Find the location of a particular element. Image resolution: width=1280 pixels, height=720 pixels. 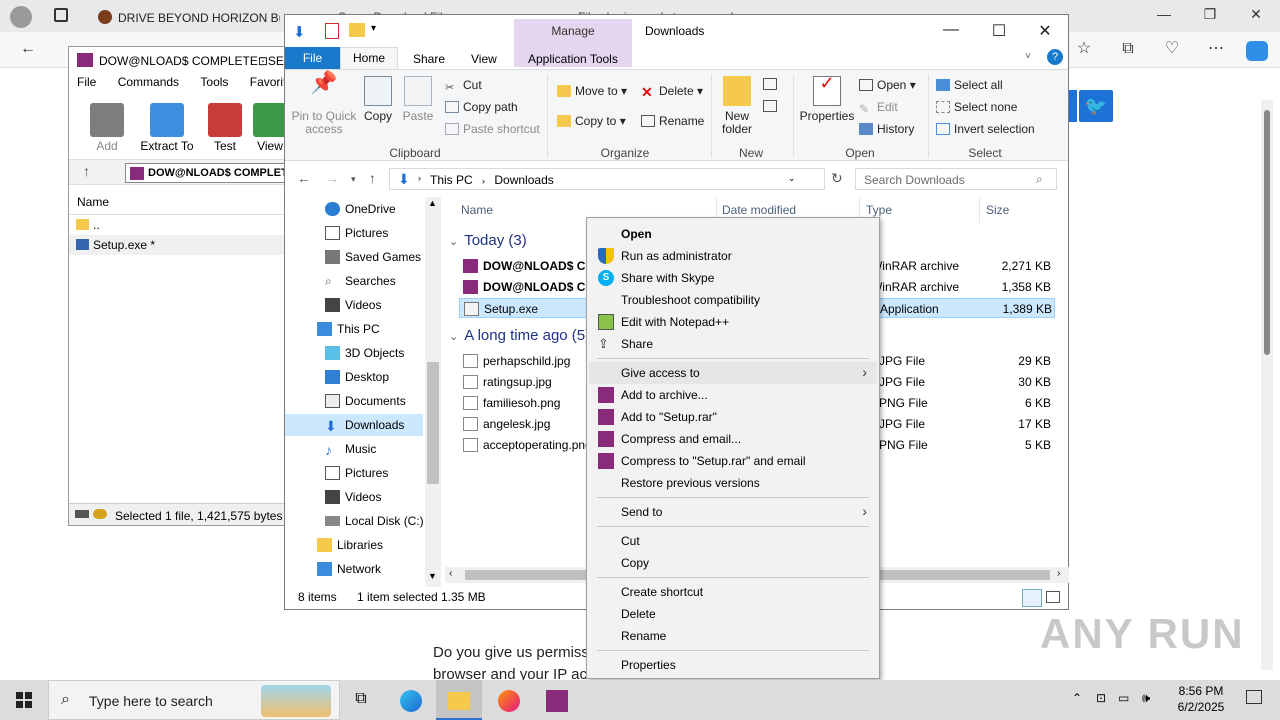

tab-view: View is located at coordinates (484, 59).